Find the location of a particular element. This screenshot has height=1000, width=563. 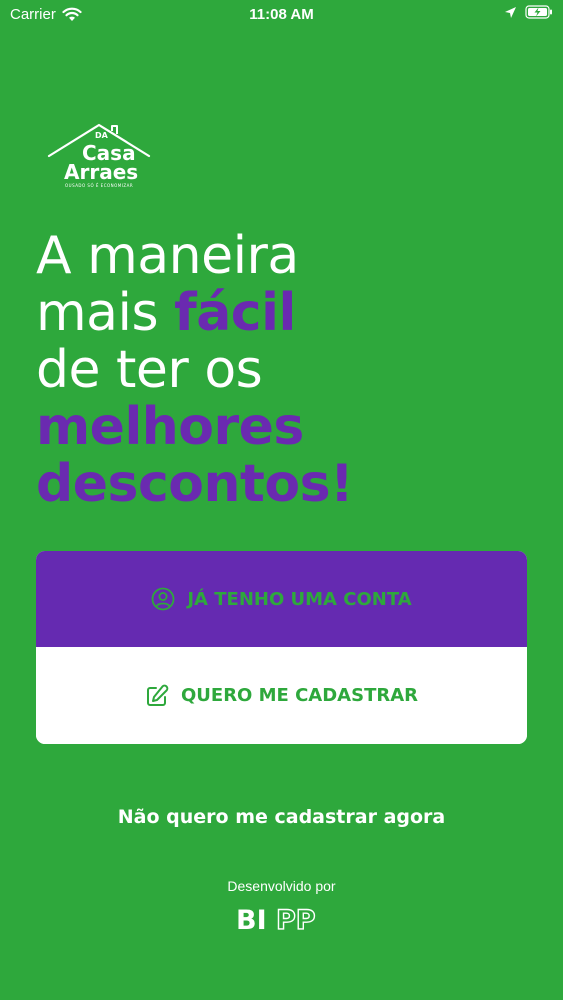

signup-button: QUERO ME CADASTRAR is located at coordinates (281, 695).